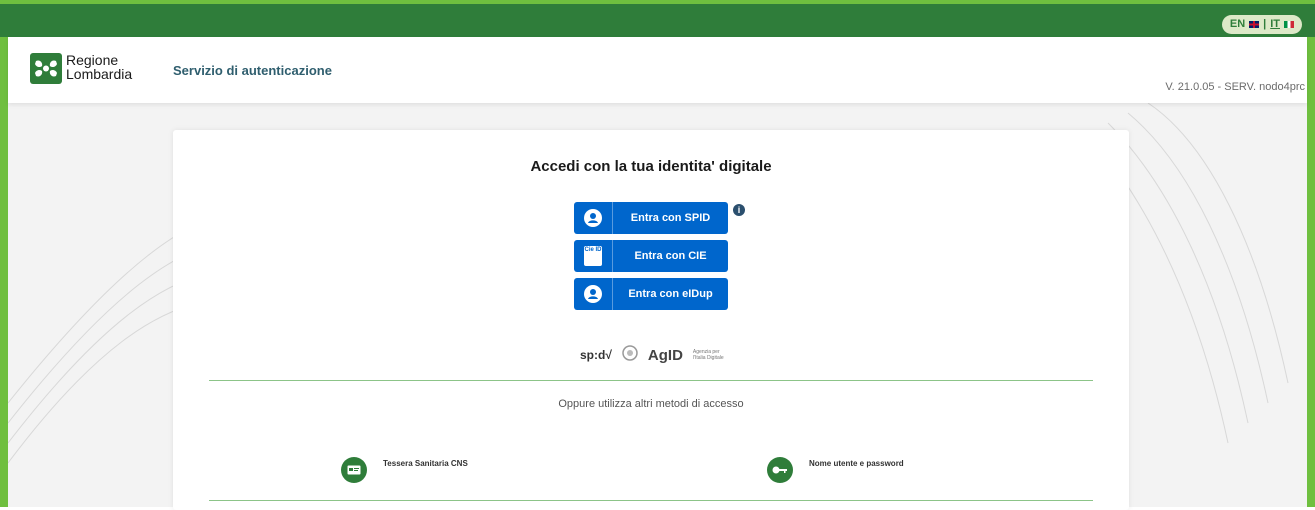 The width and height of the screenshot is (1315, 510). Describe the element at coordinates (99, 74) in the screenshot. I see `logo-line-2: Lombardia` at that location.